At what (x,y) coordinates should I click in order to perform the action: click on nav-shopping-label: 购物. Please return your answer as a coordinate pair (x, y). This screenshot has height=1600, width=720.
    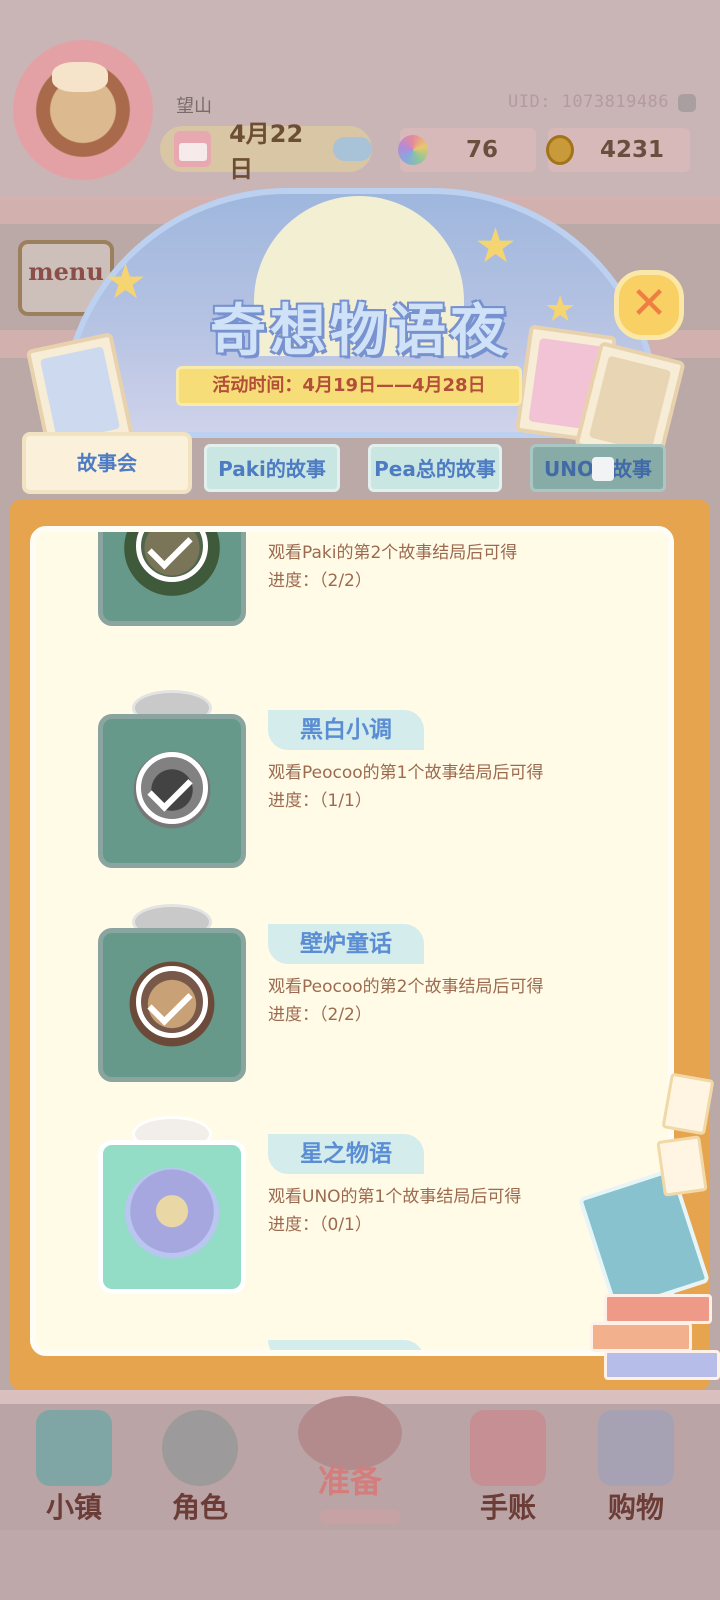
    Looking at the image, I should click on (635, 1507).